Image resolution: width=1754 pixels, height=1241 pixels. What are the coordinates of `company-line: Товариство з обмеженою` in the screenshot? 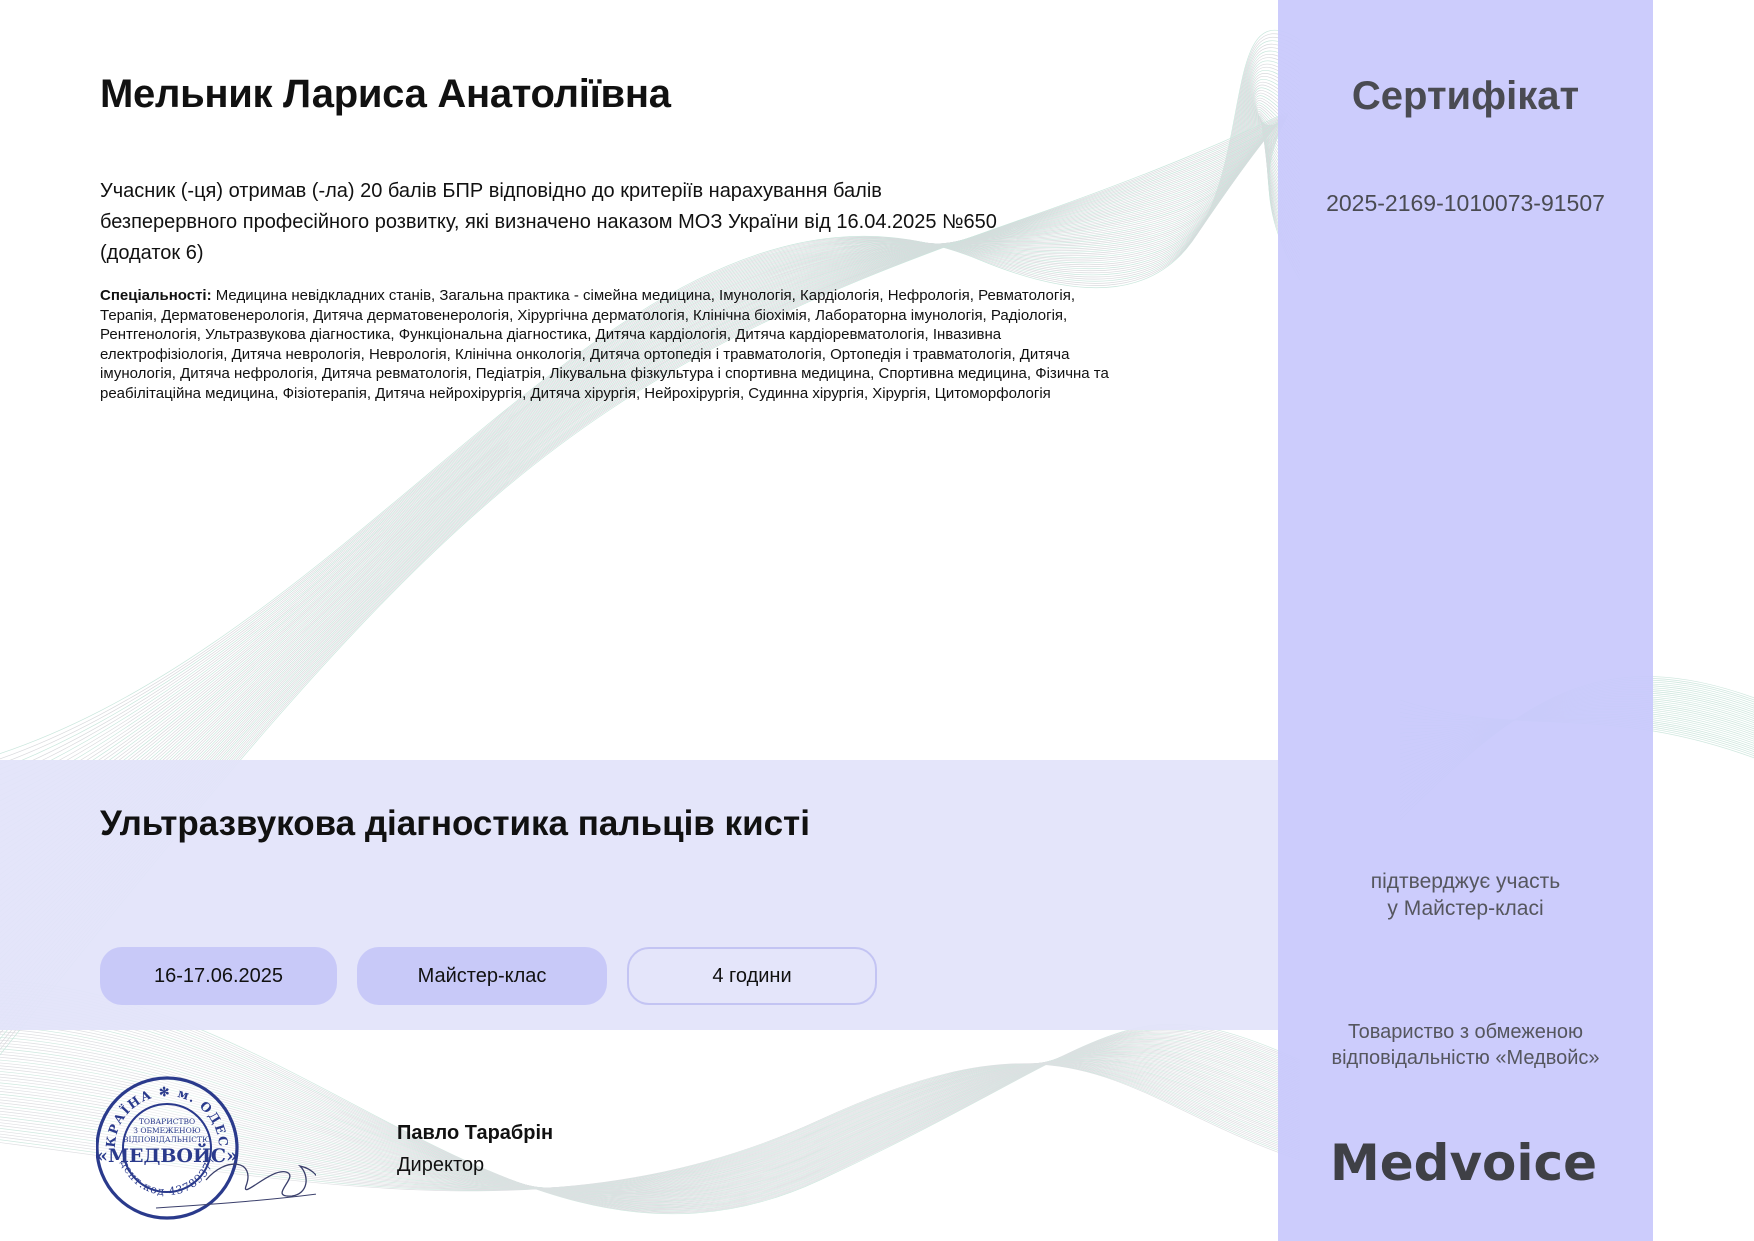 It's located at (1465, 1032).